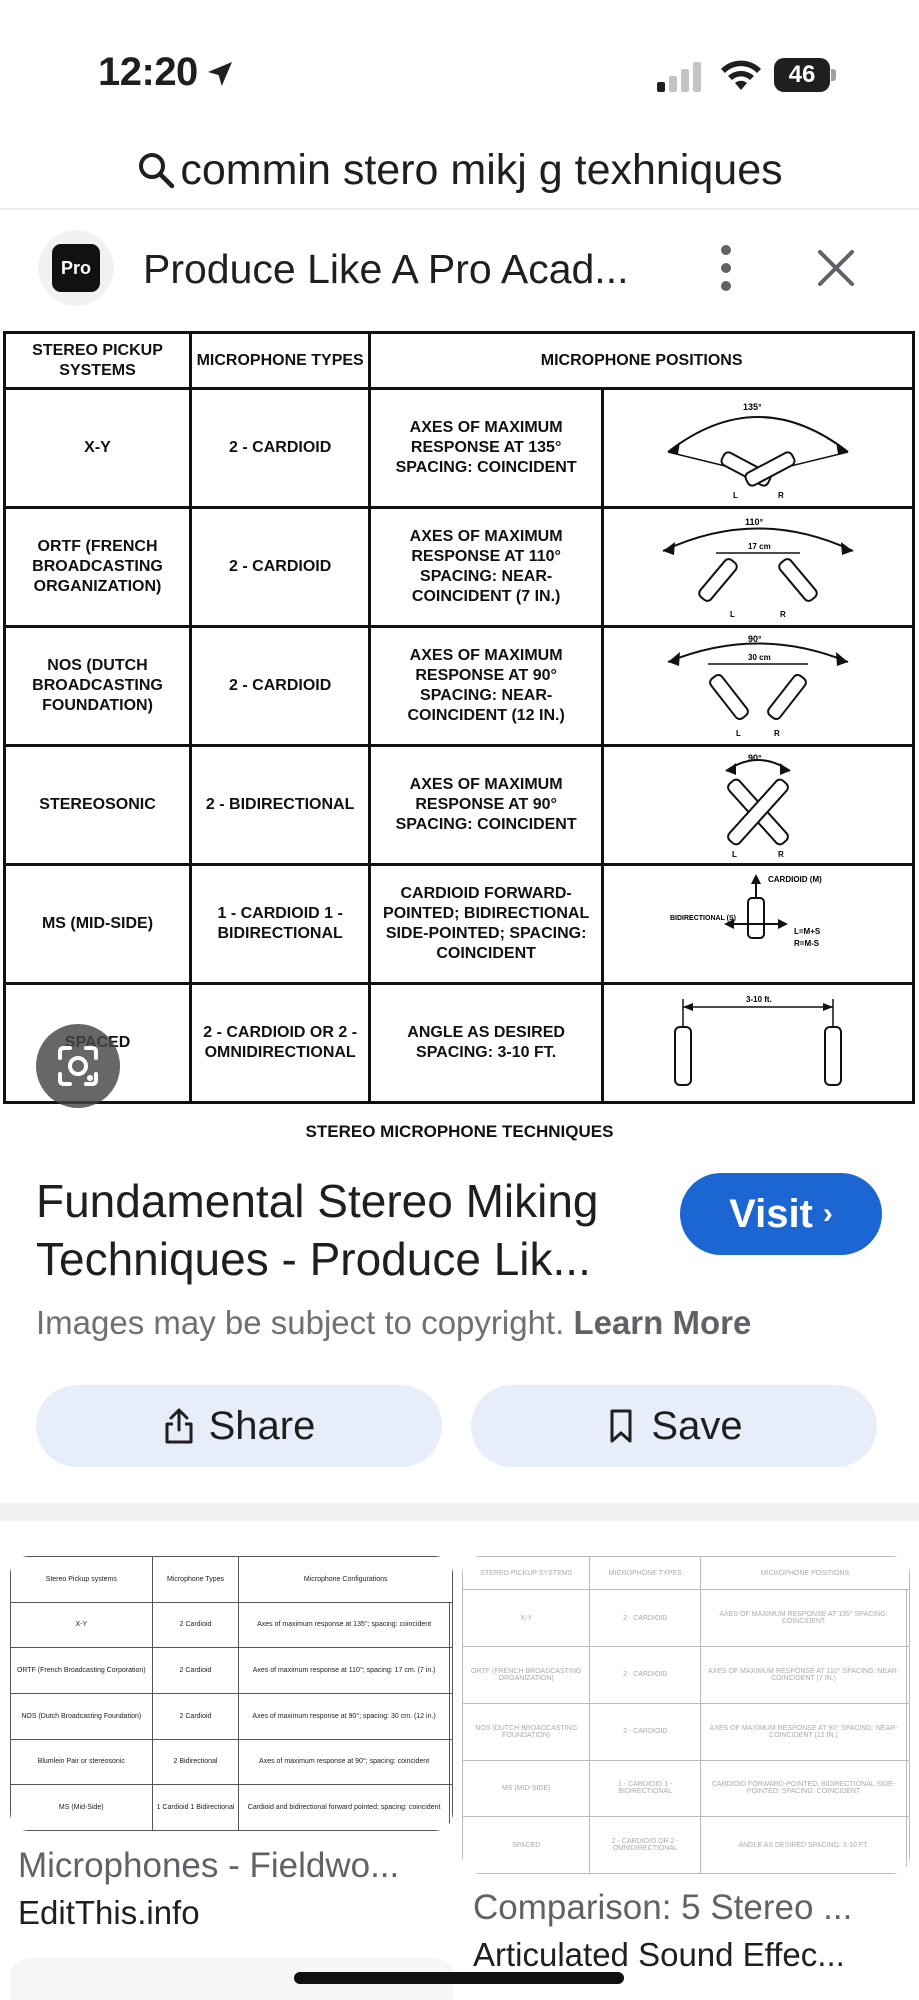 This screenshot has height=2000, width=919. I want to click on lens-icon, so click(78, 1066).